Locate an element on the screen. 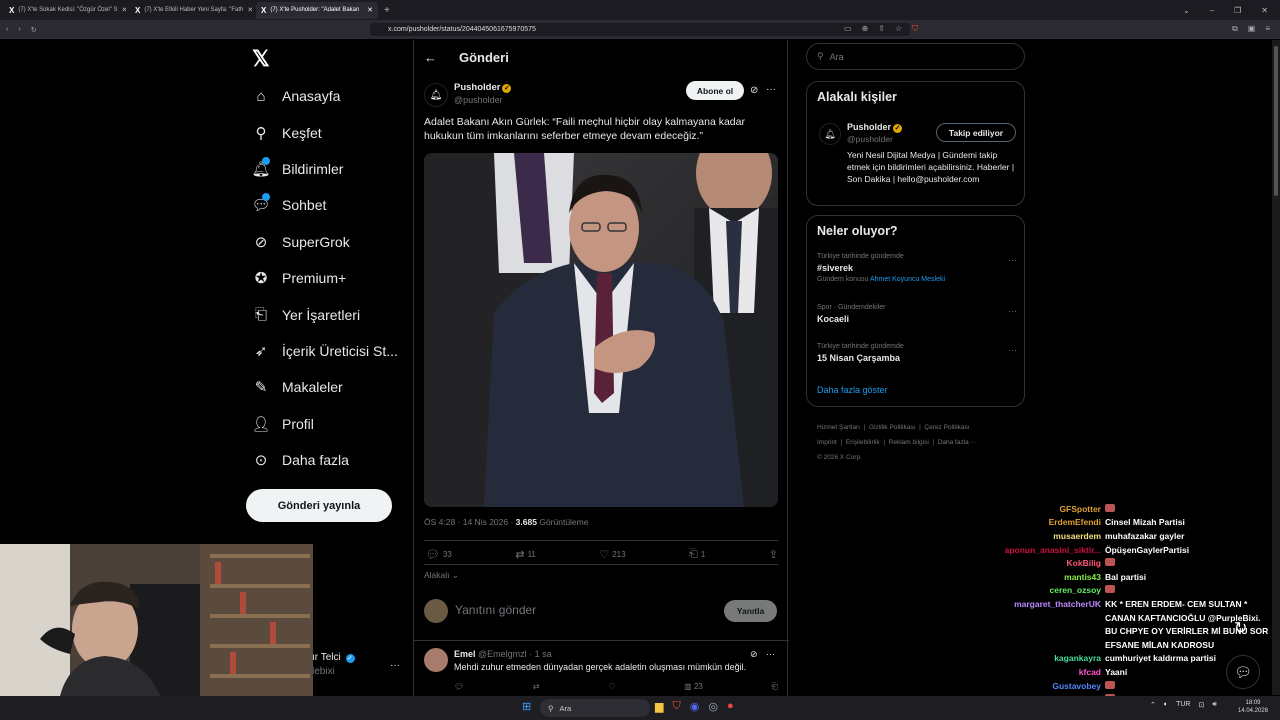  sidebar-item-profile: 👤︎ Profil is located at coordinates (324, 424).